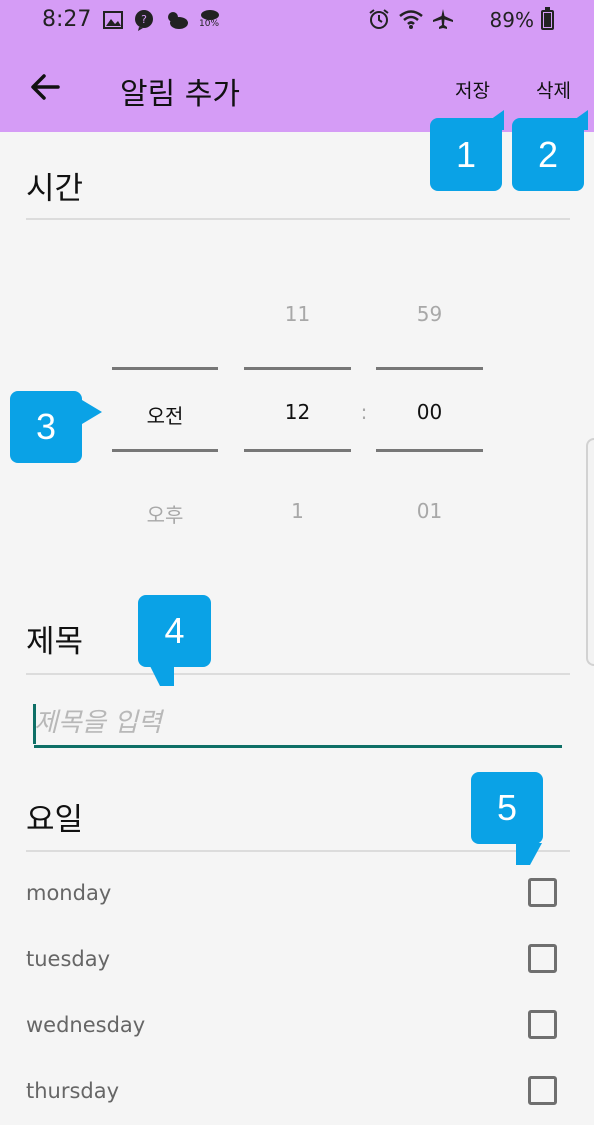 Image resolution: width=594 pixels, height=1125 pixels. What do you see at coordinates (429, 412) in the screenshot?
I see `minute-selected: 00` at bounding box center [429, 412].